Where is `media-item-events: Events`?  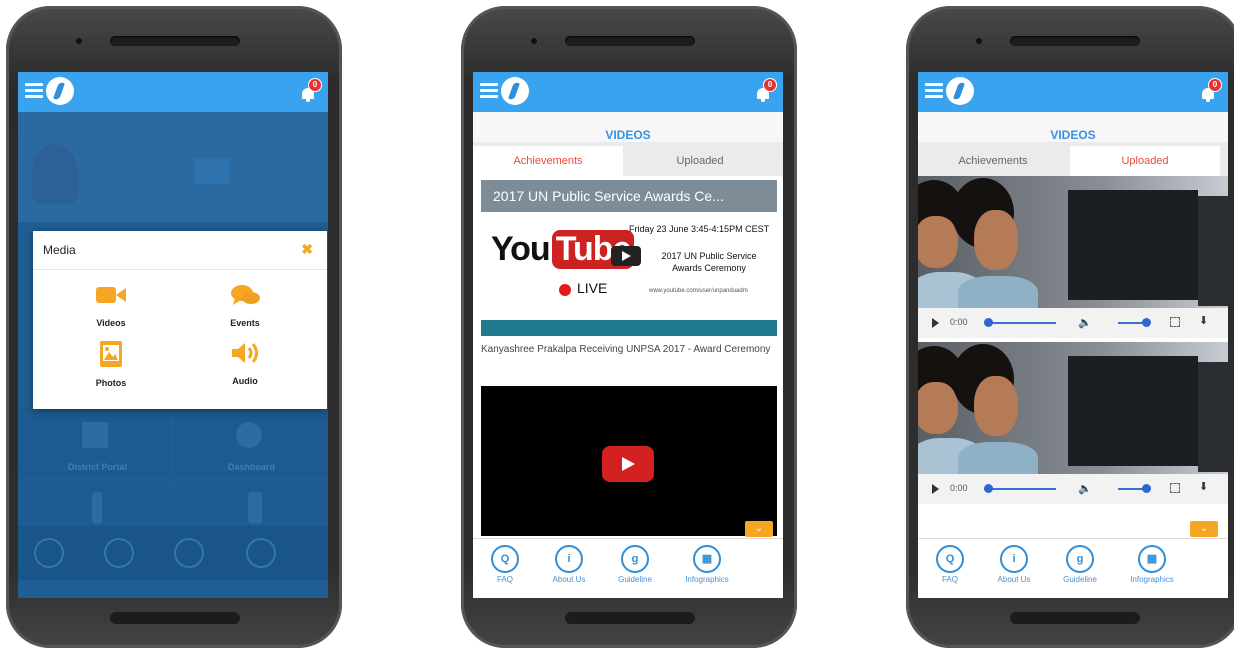 media-item-events: Events is located at coordinates (245, 305).